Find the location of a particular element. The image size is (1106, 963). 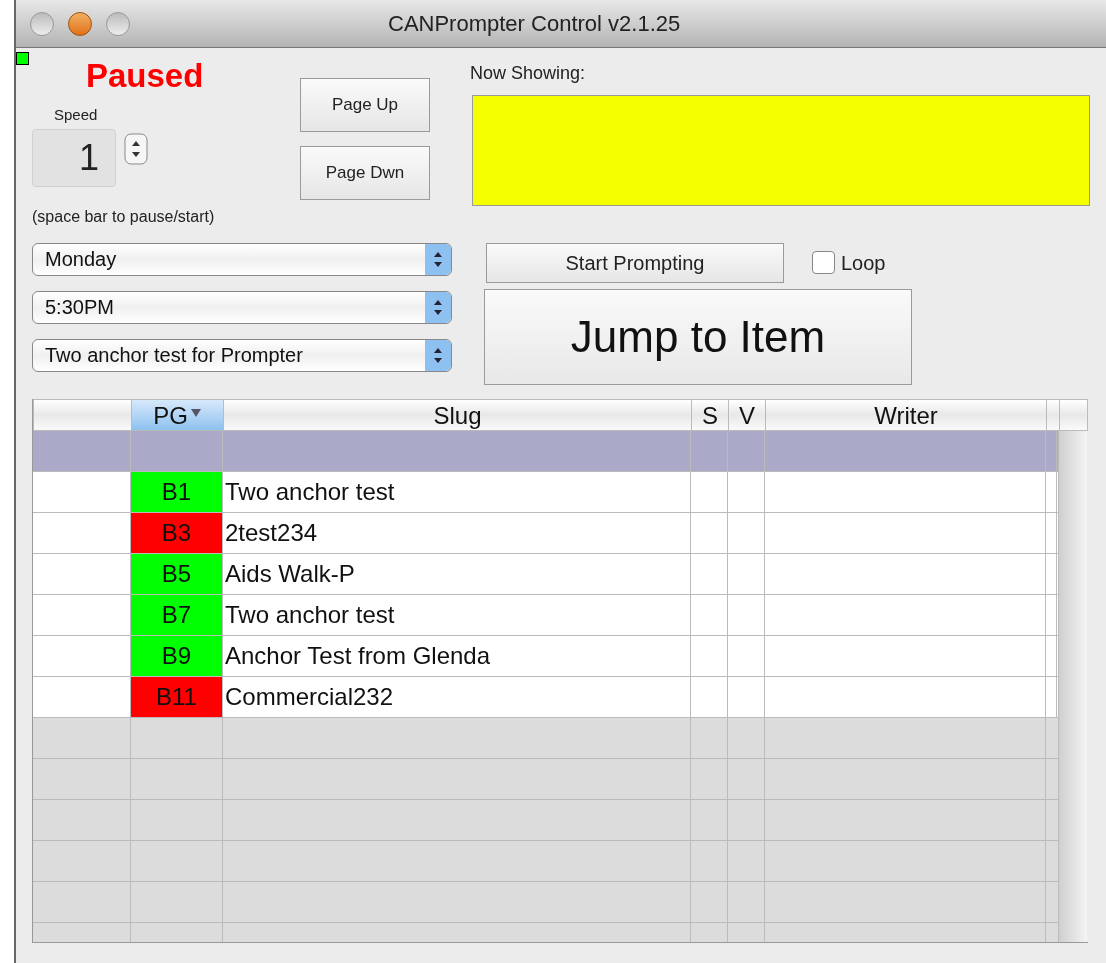

window-title: CANPrompter Control v2.1.25 is located at coordinates (534, 24).